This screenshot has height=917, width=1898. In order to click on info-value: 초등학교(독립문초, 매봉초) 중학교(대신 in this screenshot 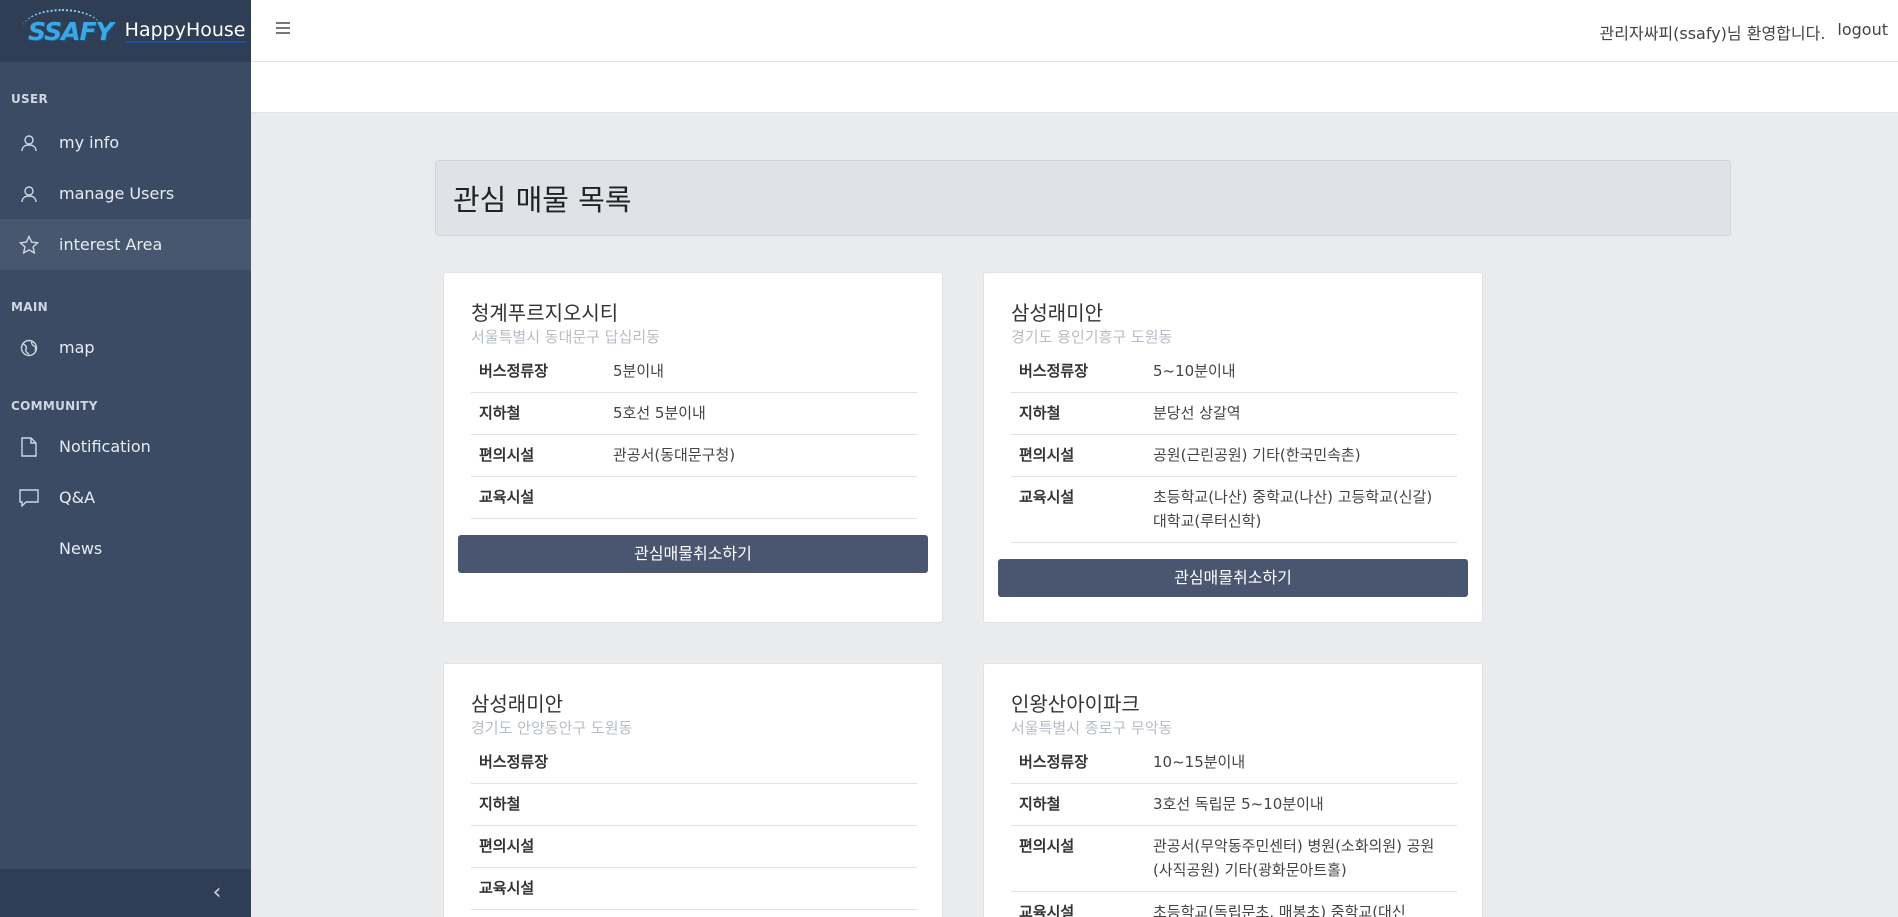, I will do `click(1301, 904)`.